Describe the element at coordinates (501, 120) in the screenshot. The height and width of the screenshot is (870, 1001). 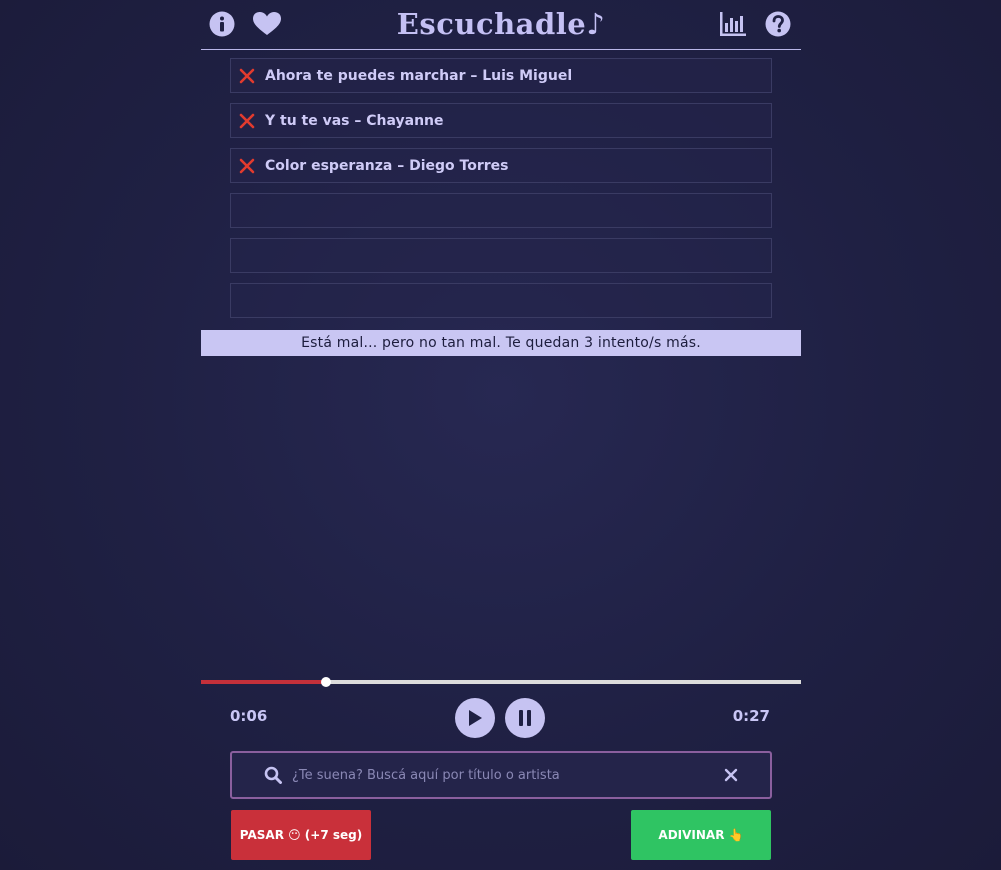
I see `guess-row-2: Y tu te vas – Chayanne` at that location.